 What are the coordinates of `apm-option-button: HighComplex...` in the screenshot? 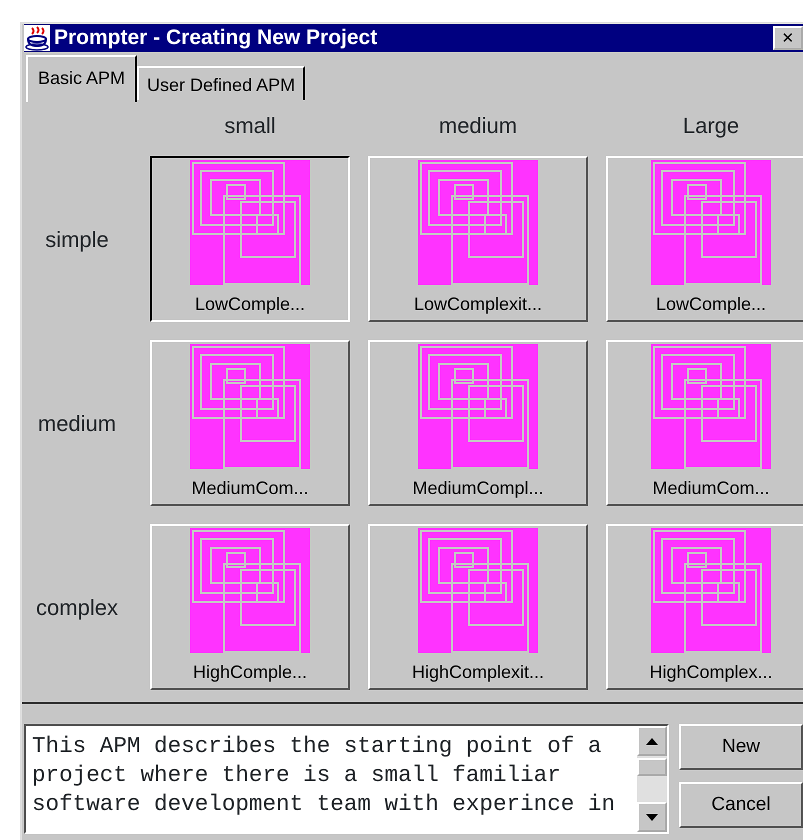 It's located at (704, 607).